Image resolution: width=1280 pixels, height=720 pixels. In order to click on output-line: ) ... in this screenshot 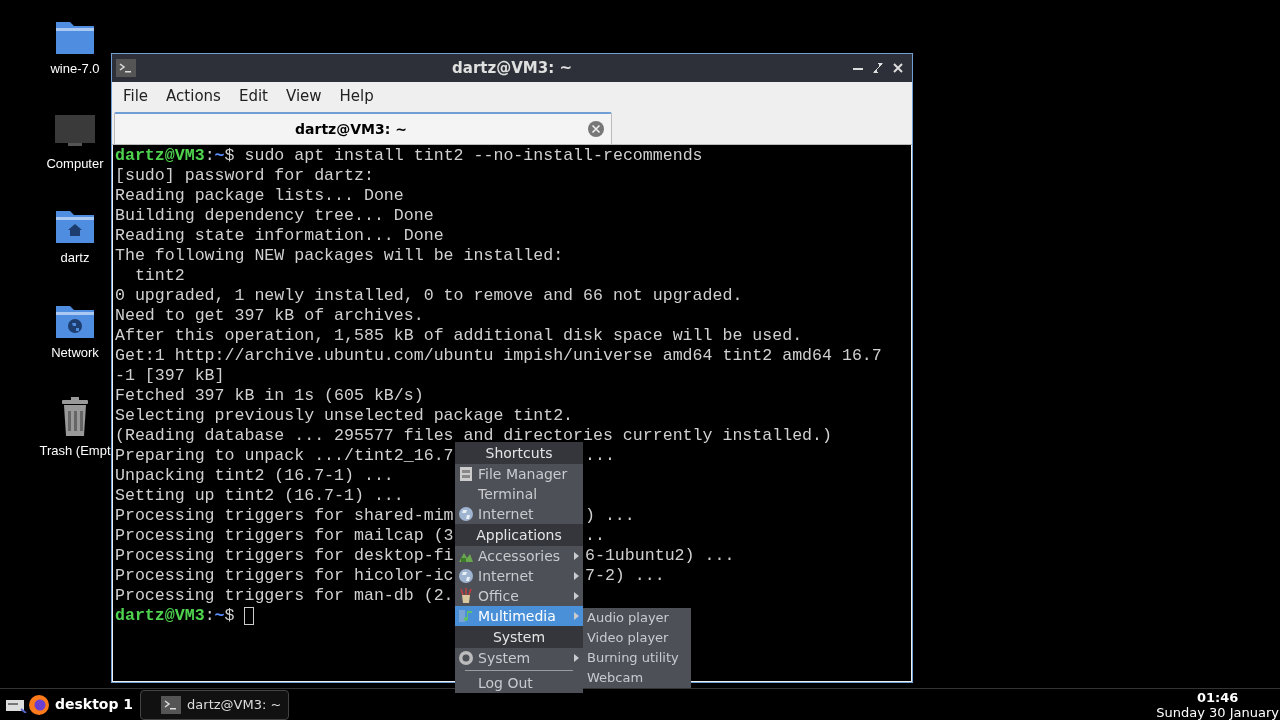, I will do `click(610, 516)`.